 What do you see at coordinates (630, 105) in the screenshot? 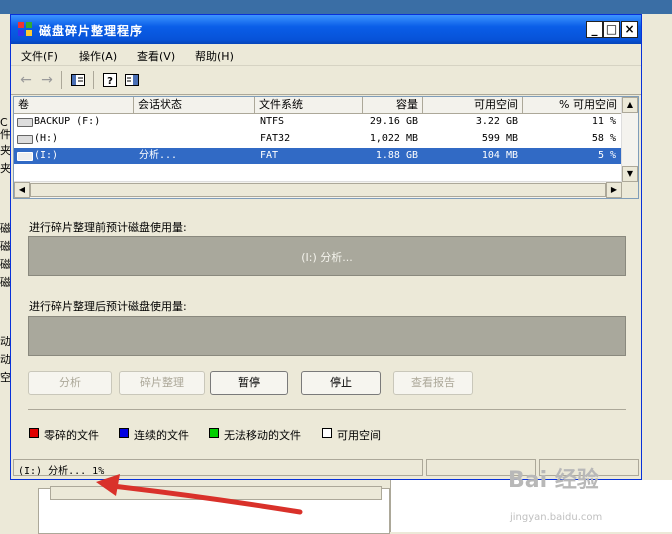
I see `scroll-up-icon: ▲` at bounding box center [630, 105].